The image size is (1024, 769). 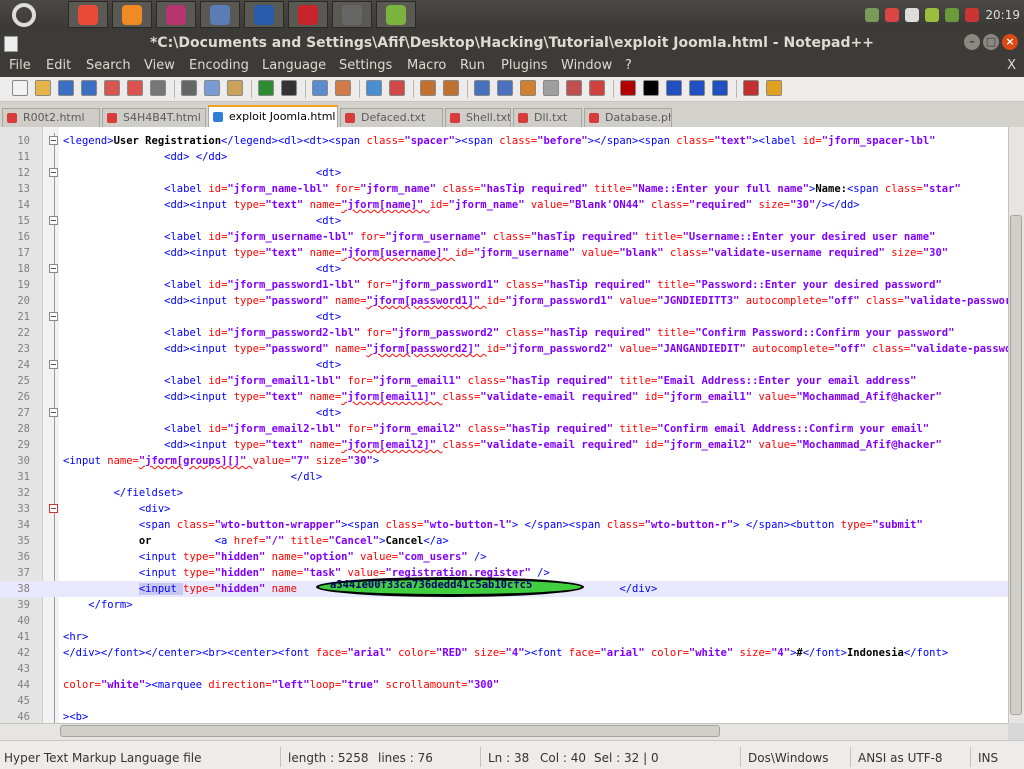 What do you see at coordinates (320, 88) in the screenshot?
I see `find-icon` at bounding box center [320, 88].